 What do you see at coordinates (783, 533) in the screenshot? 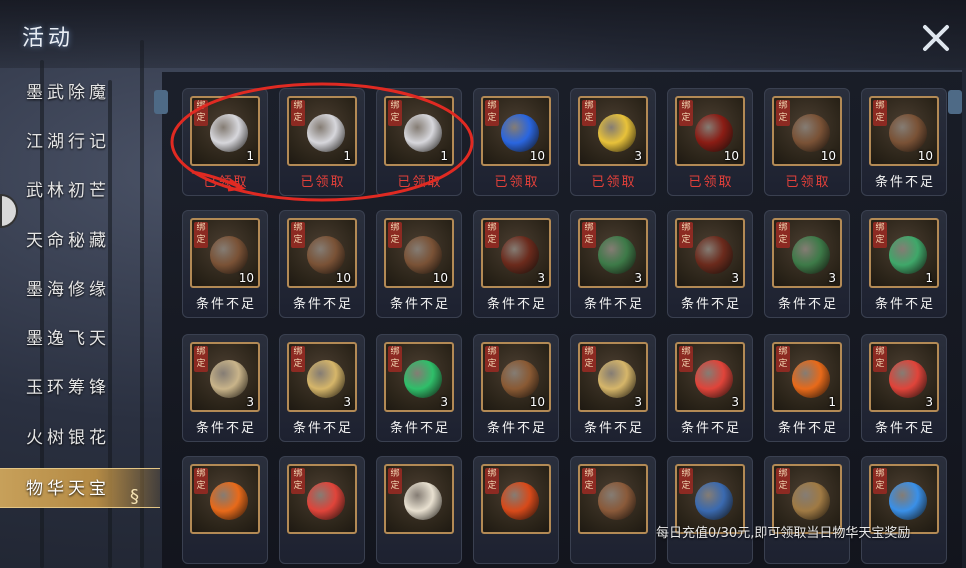
I see `recharge-notice: 每日充值0/30元,即可领取当日物华天宝奖励` at bounding box center [783, 533].